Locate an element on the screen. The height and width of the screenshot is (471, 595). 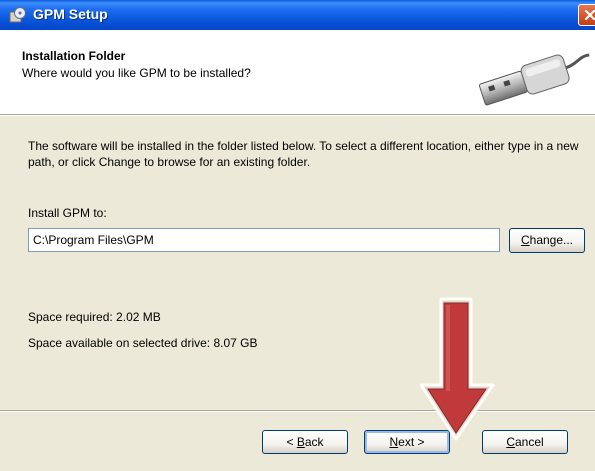
install-location-label: Install GPM to: is located at coordinates (67, 213).